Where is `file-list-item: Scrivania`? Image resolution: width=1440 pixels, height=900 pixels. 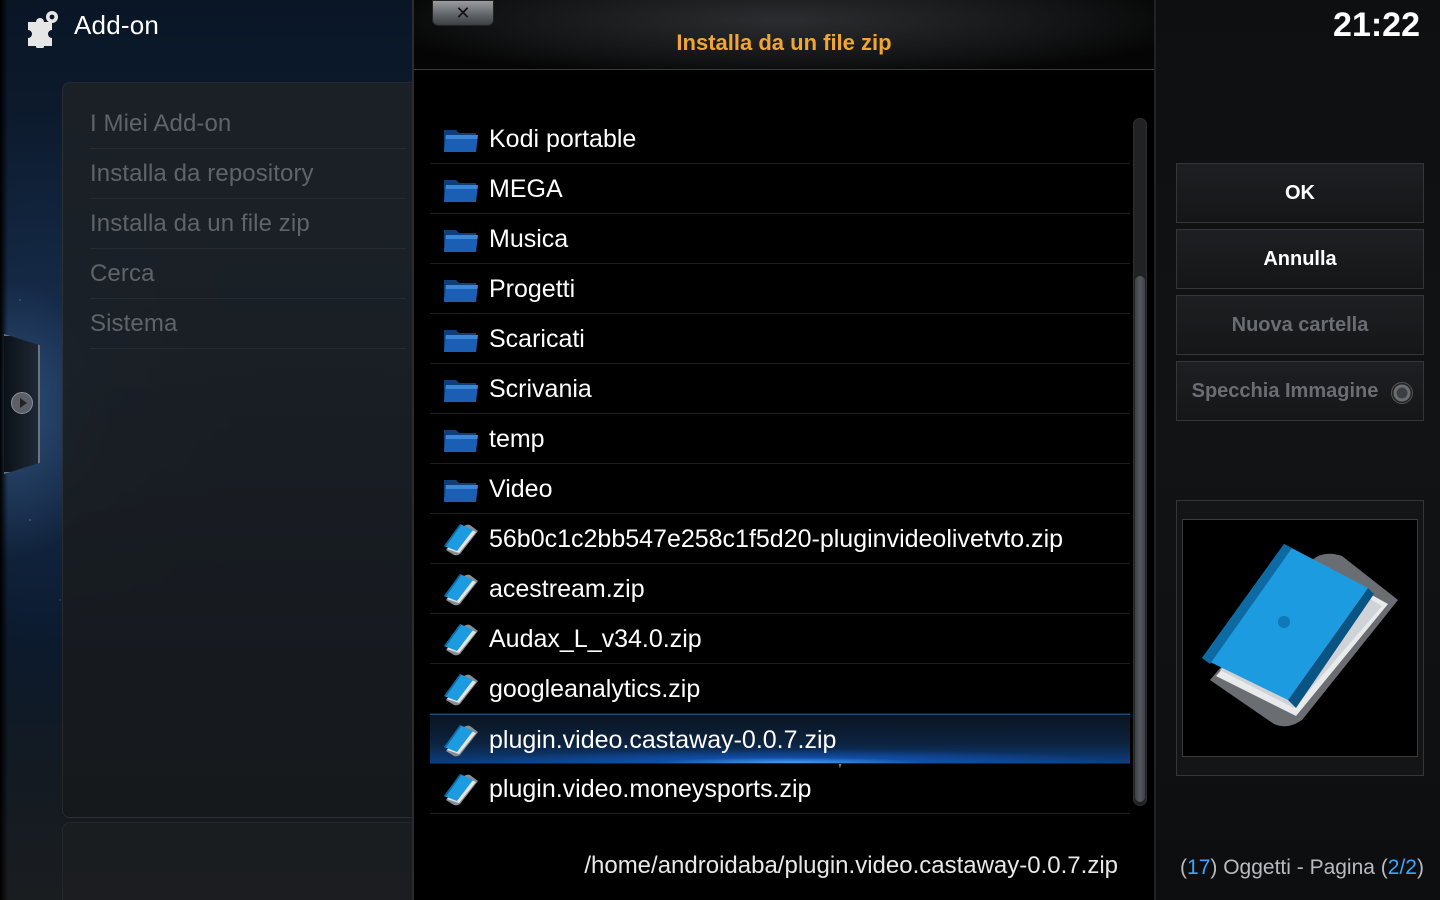 file-list-item: Scrivania is located at coordinates (780, 389).